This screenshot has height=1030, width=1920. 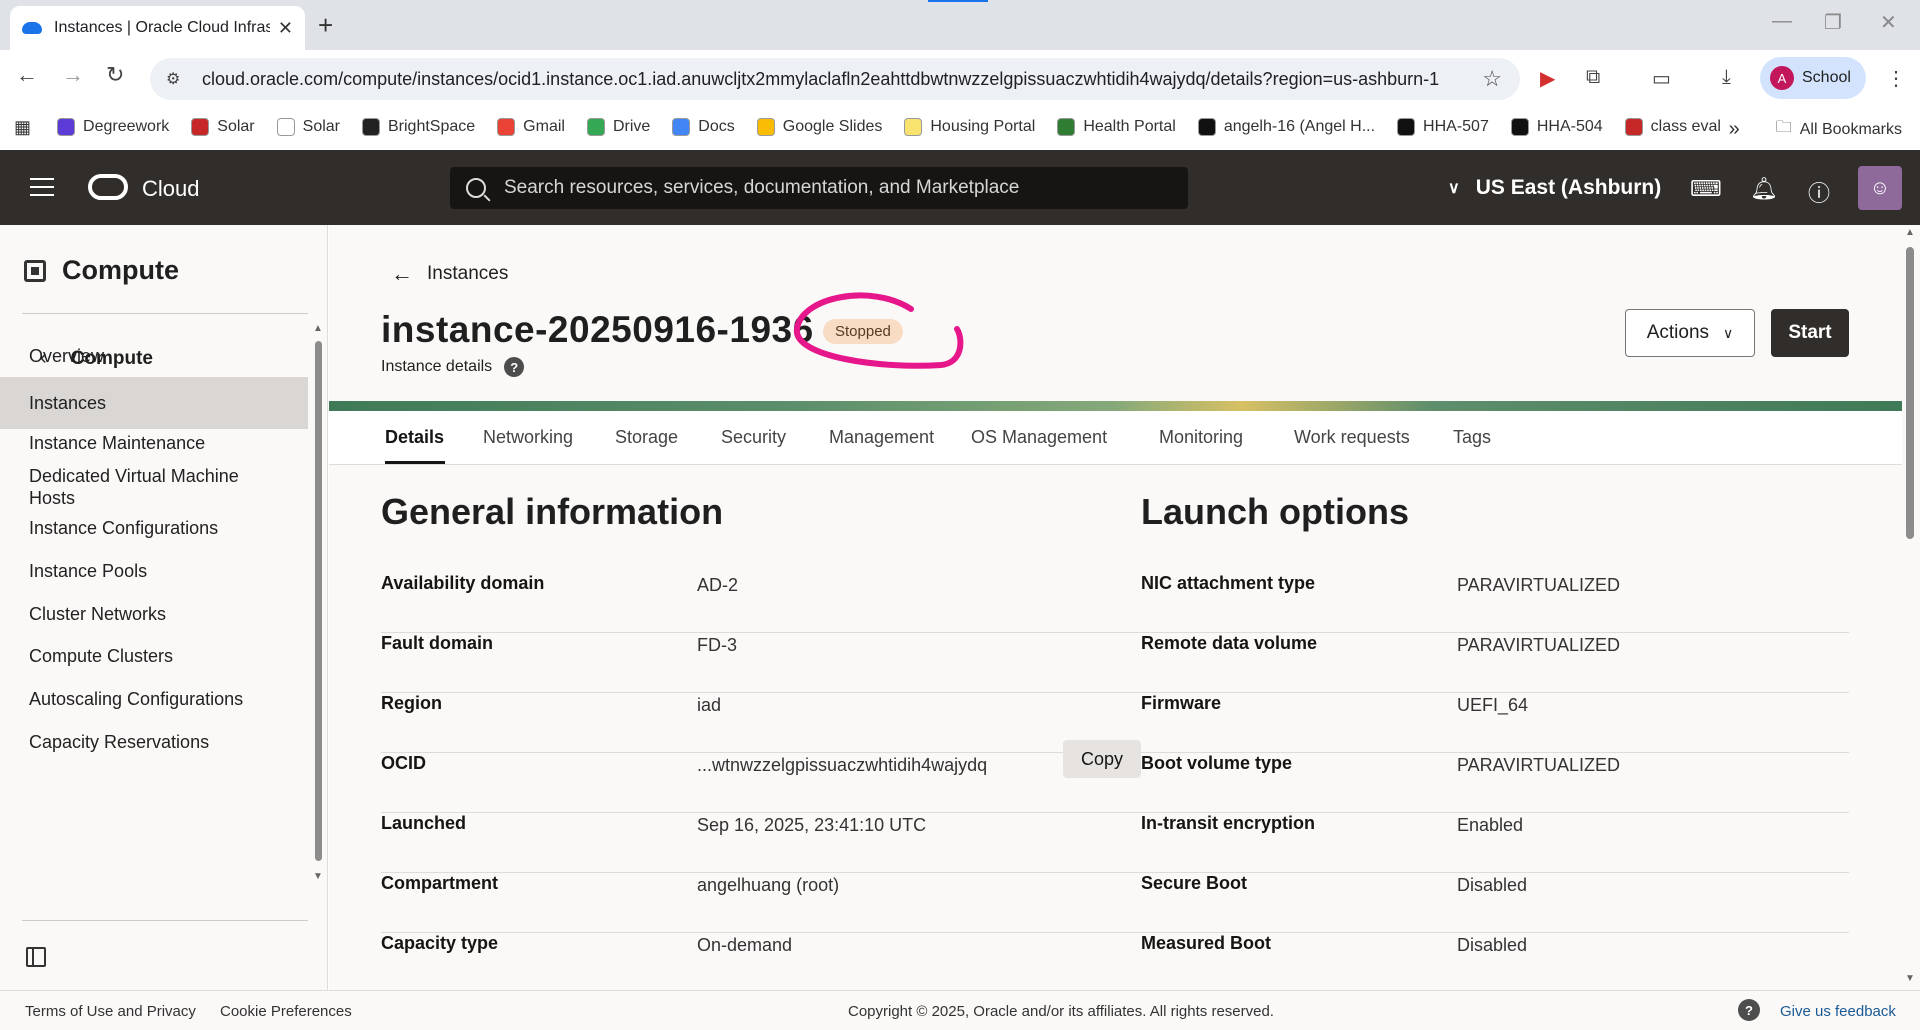 I want to click on bookmark-item: Docs, so click(x=703, y=127).